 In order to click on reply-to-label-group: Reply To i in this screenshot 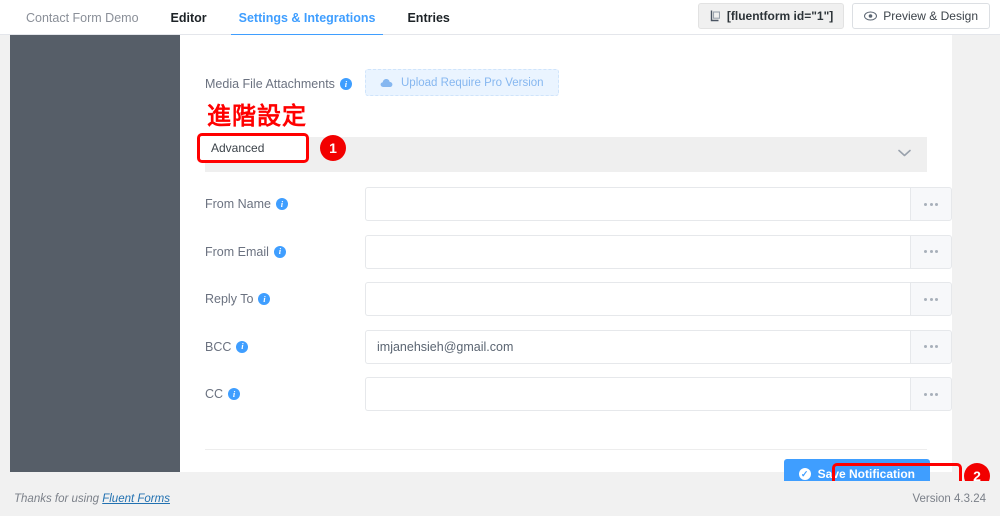, I will do `click(238, 299)`.